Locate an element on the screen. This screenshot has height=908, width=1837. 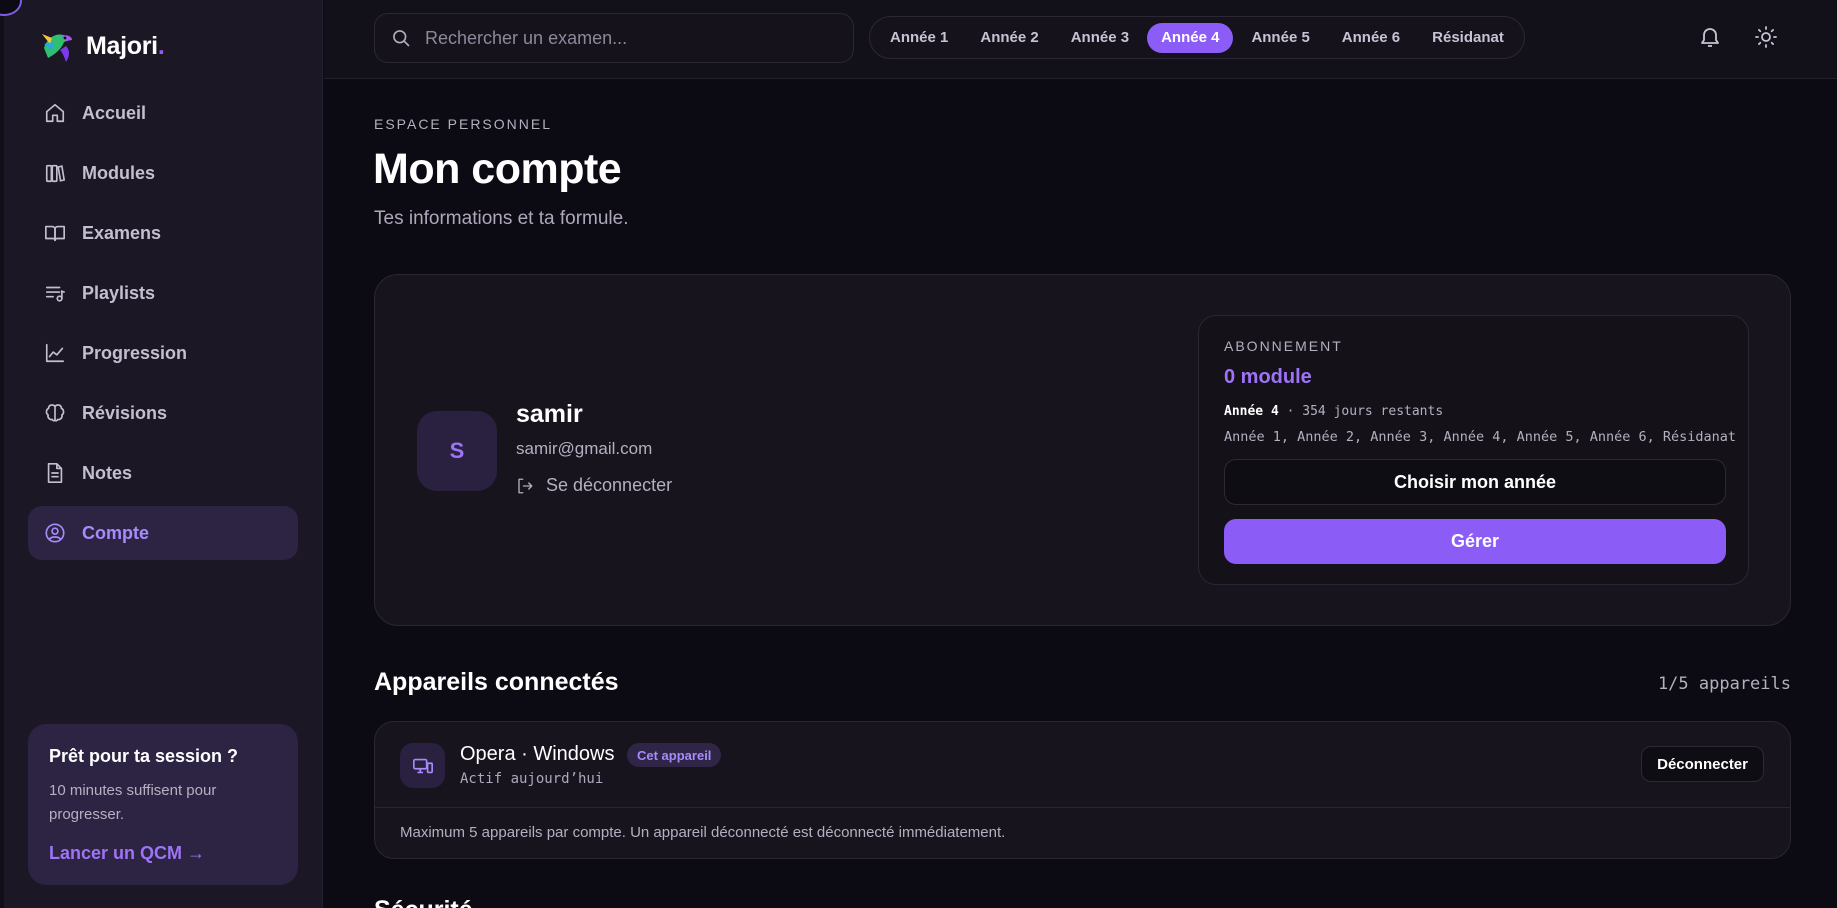
sidebar-item-label: Compte is located at coordinates (115, 532).